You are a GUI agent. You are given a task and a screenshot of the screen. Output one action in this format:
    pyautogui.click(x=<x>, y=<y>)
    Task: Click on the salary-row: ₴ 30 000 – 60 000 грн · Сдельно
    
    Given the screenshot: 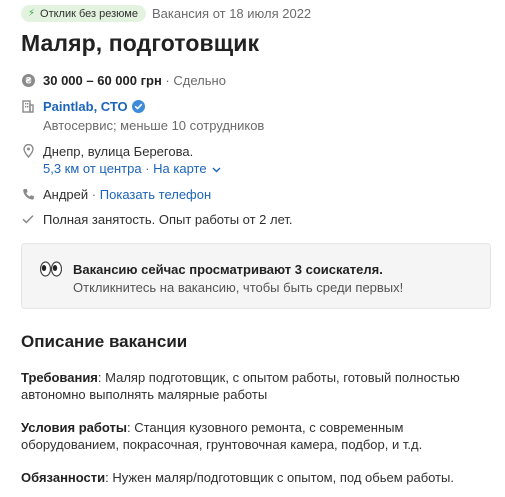 What is the action you would take?
    pyautogui.click(x=123, y=80)
    